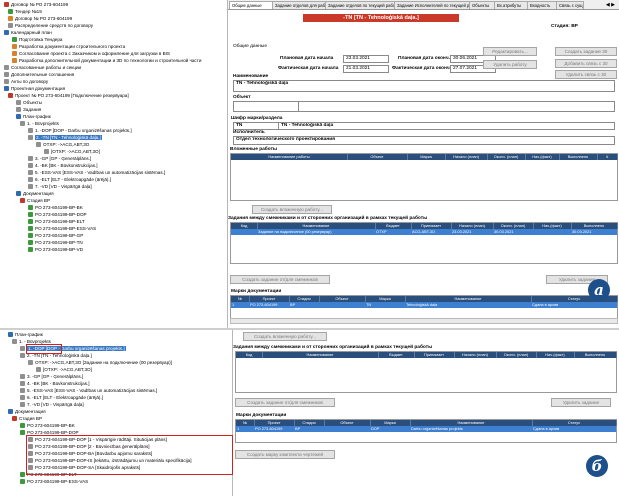  I want to click on col-done: Выполнено, so click(578, 157).